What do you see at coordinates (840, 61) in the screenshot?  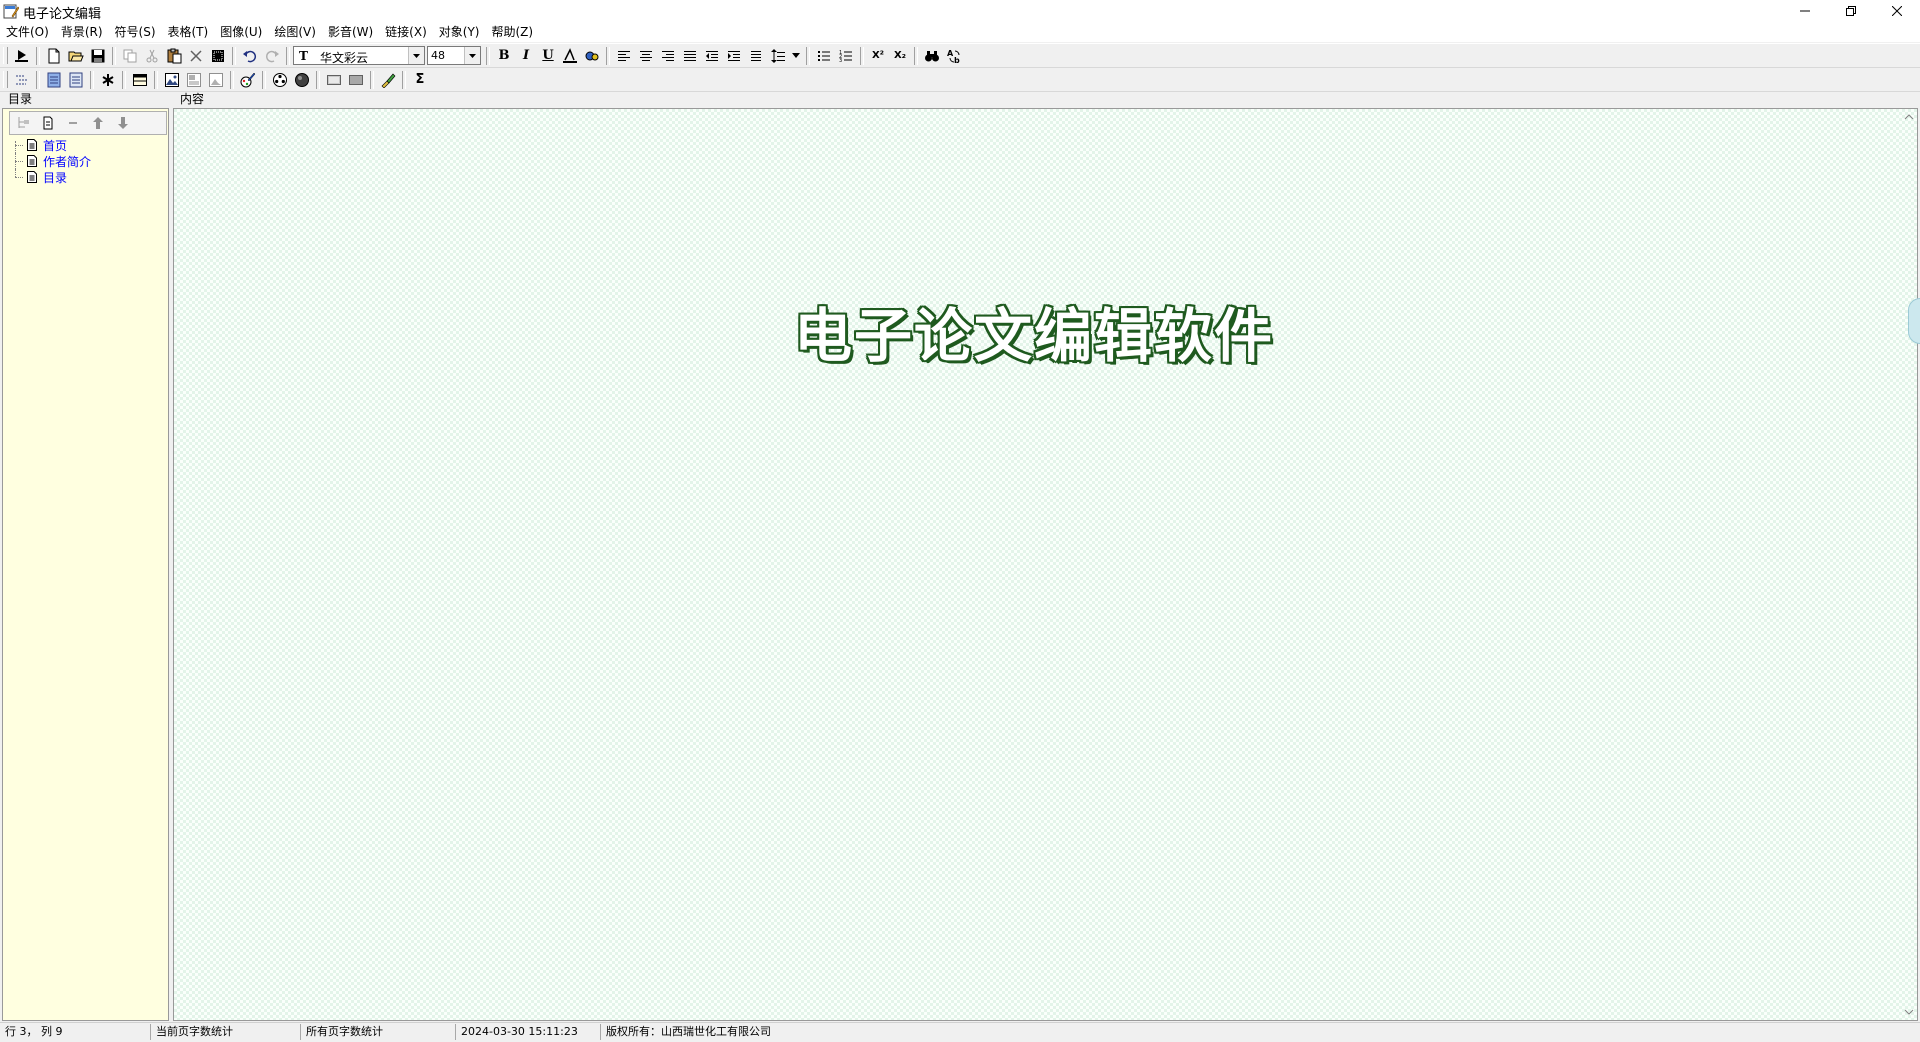 I see `svg-text: 3` at bounding box center [840, 61].